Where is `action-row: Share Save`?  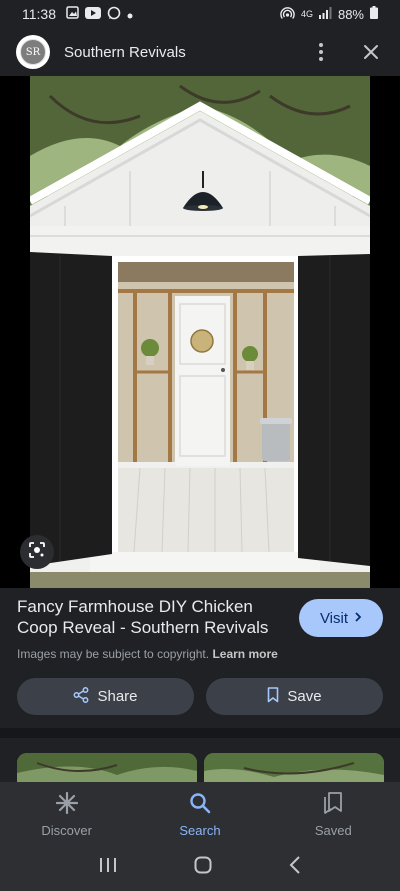 action-row: Share Save is located at coordinates (200, 696).